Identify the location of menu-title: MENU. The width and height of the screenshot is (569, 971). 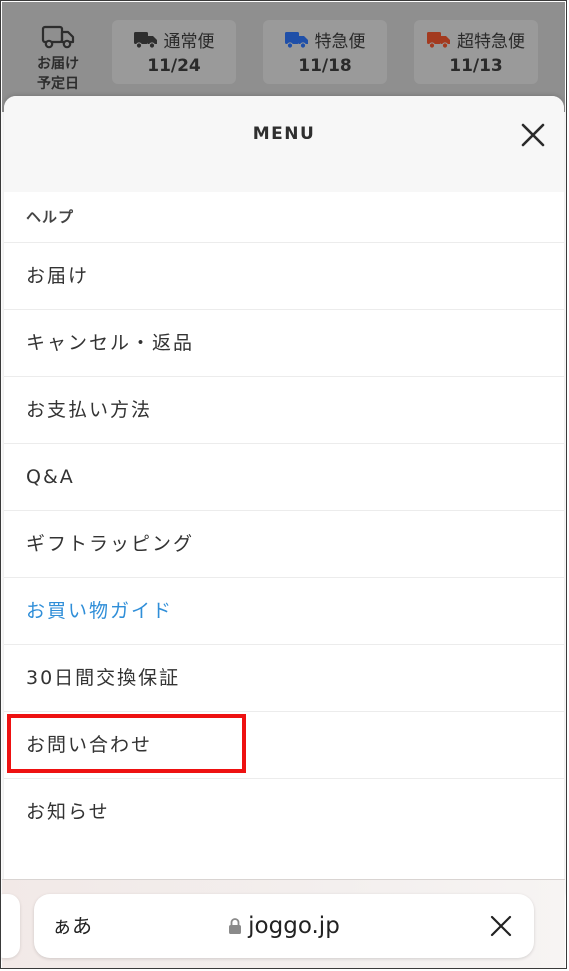
(284, 134).